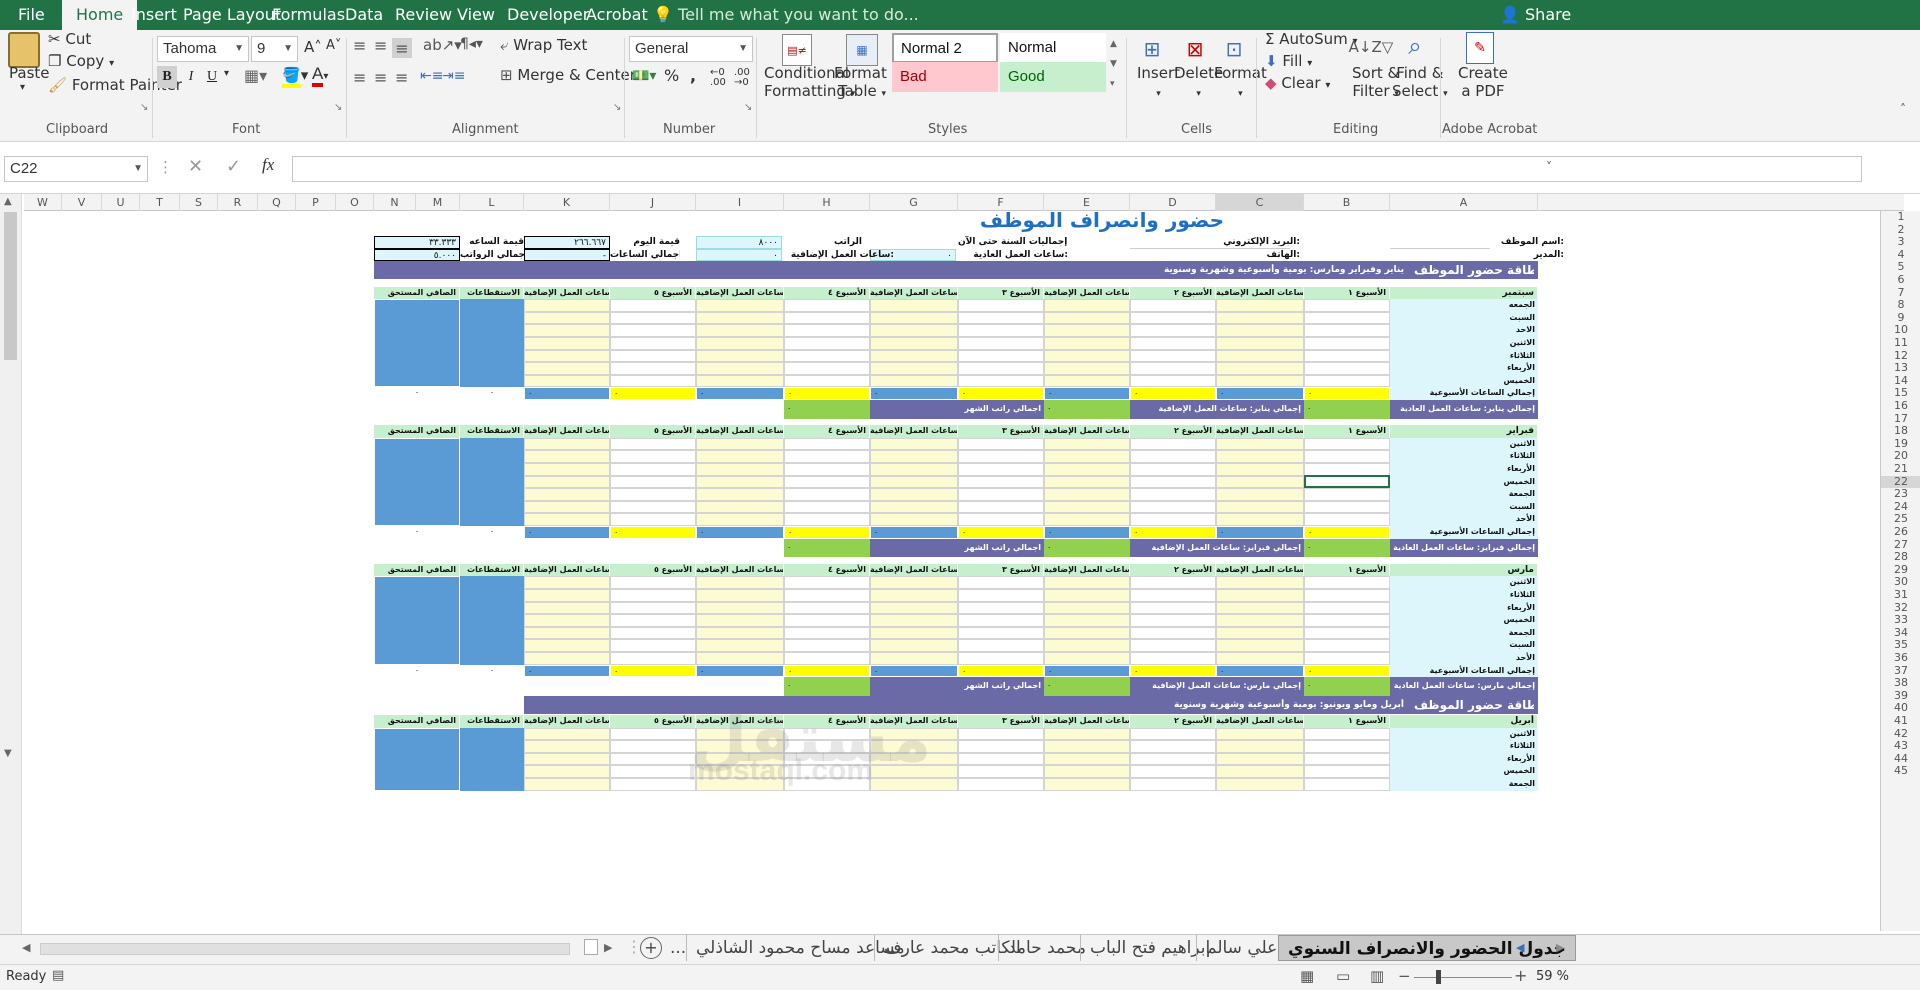 The height and width of the screenshot is (990, 1920). What do you see at coordinates (401, 77) in the screenshot?
I see `align-right-icon: ≡` at bounding box center [401, 77].